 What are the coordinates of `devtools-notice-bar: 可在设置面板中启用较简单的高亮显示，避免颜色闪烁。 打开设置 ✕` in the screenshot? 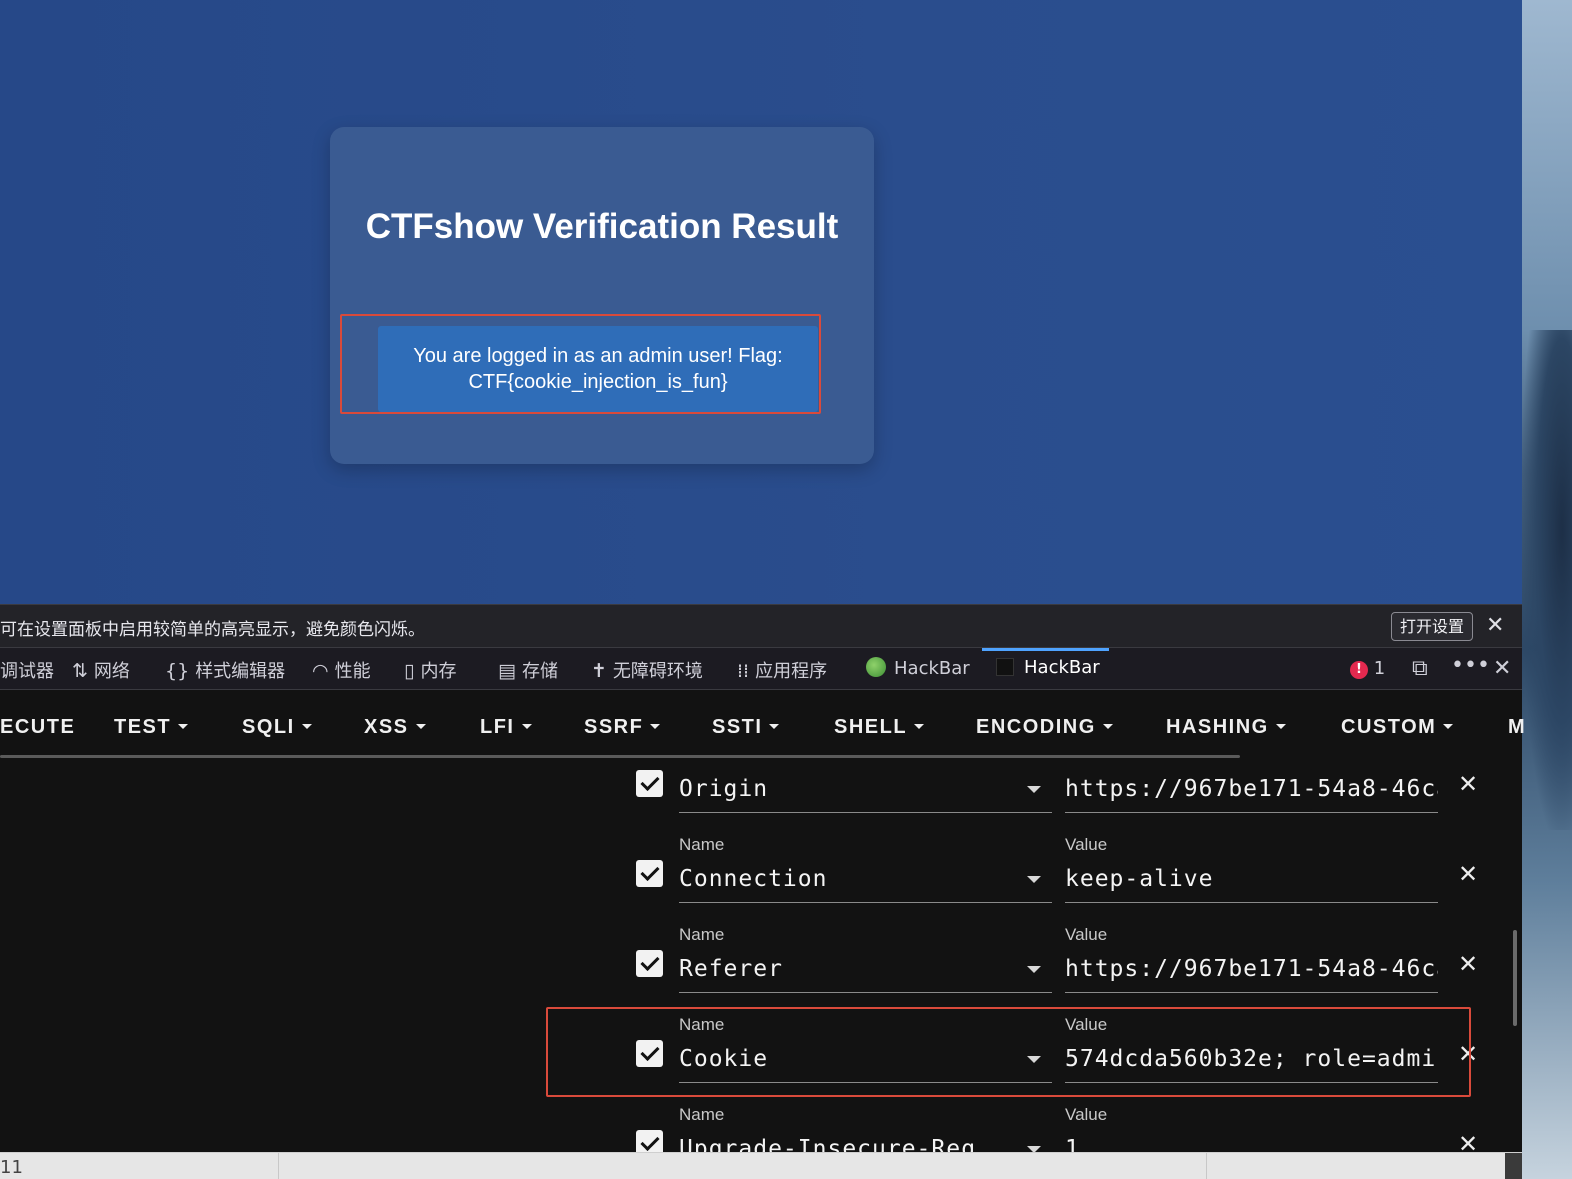 It's located at (761, 626).